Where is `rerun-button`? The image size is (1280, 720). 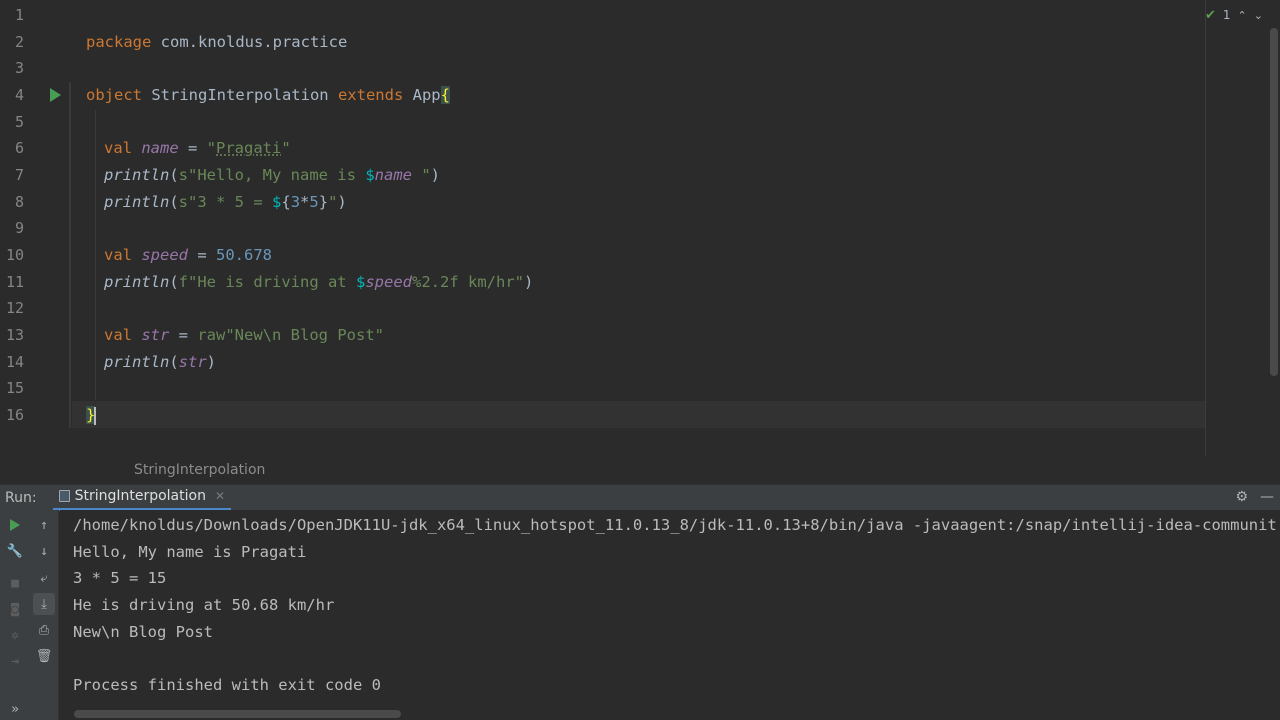
rerun-button is located at coordinates (15, 525).